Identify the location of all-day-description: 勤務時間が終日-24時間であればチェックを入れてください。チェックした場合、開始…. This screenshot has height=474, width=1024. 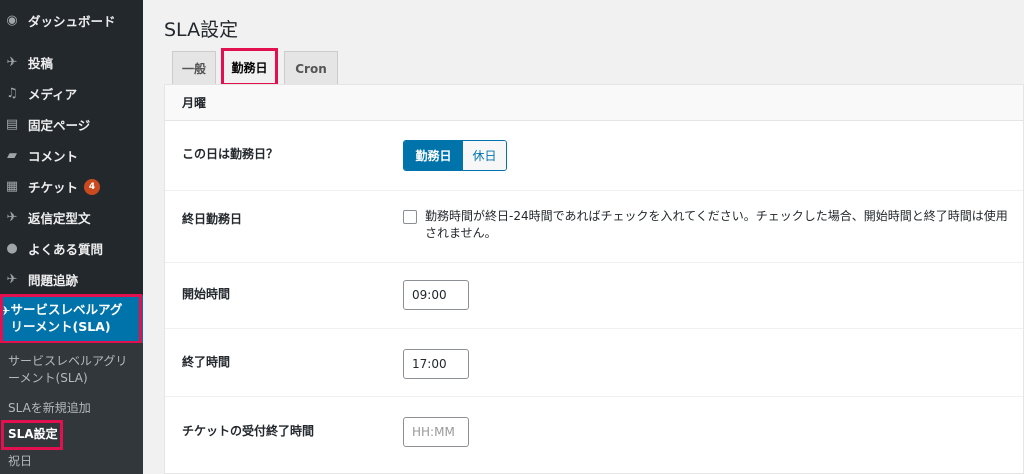
(716, 224).